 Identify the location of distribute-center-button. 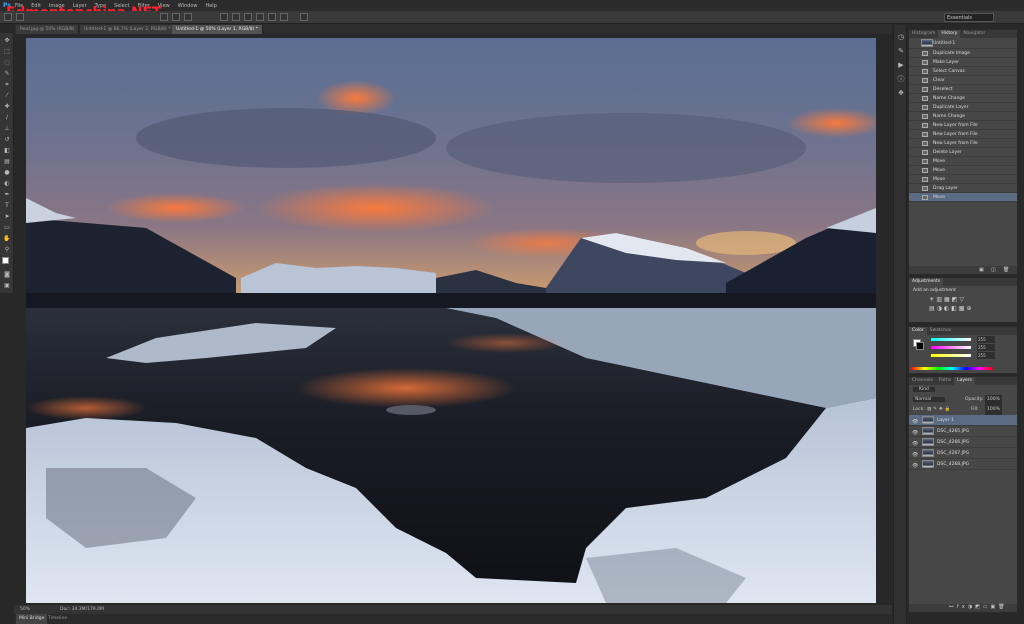
(272, 17).